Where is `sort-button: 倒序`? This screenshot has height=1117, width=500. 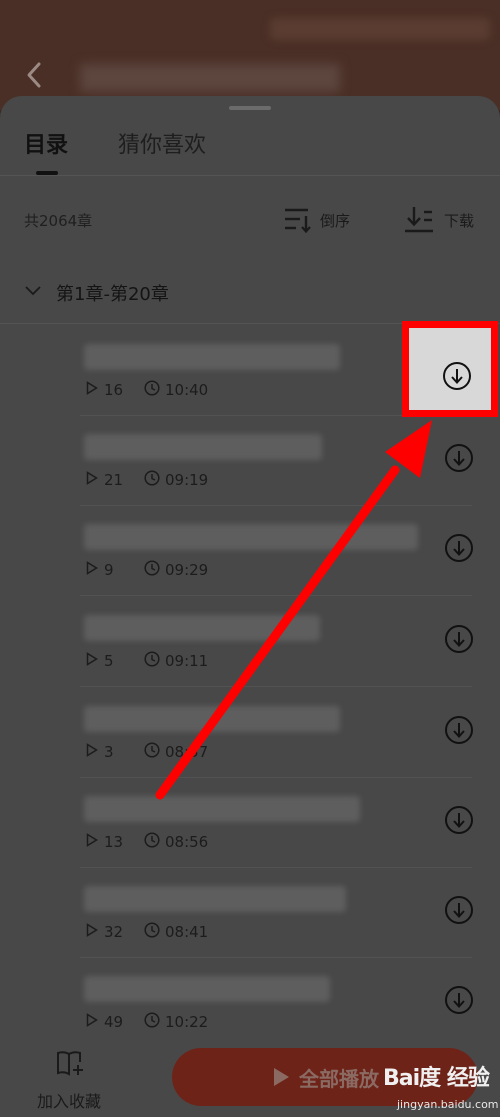
sort-button: 倒序 is located at coordinates (317, 220).